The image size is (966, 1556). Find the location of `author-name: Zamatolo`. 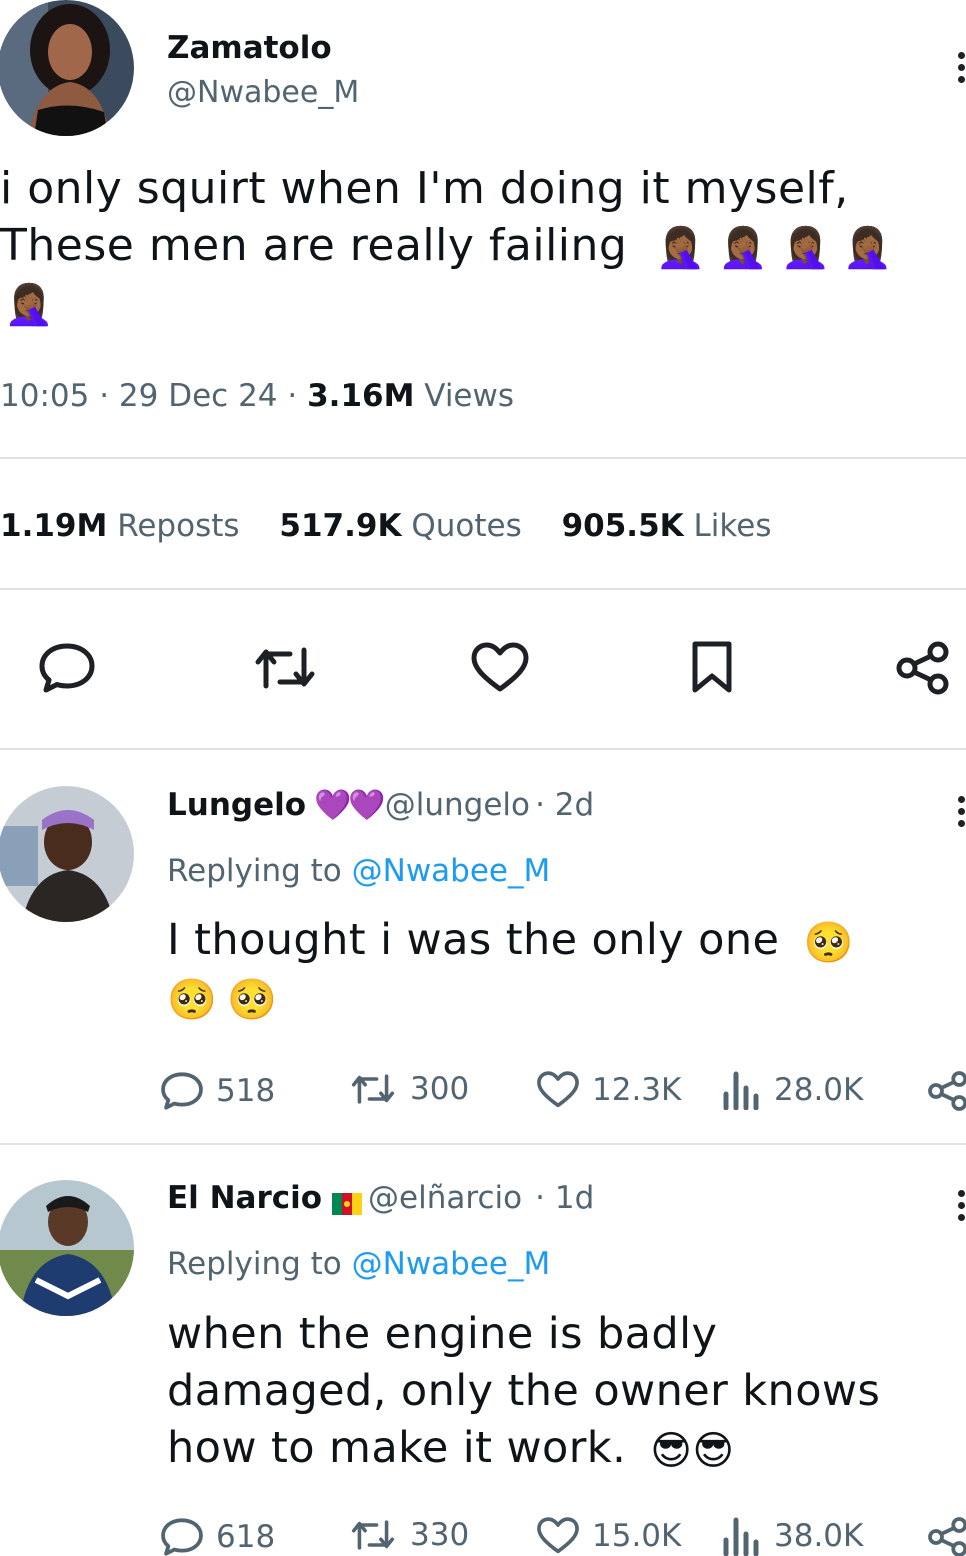

author-name: Zamatolo is located at coordinates (249, 48).